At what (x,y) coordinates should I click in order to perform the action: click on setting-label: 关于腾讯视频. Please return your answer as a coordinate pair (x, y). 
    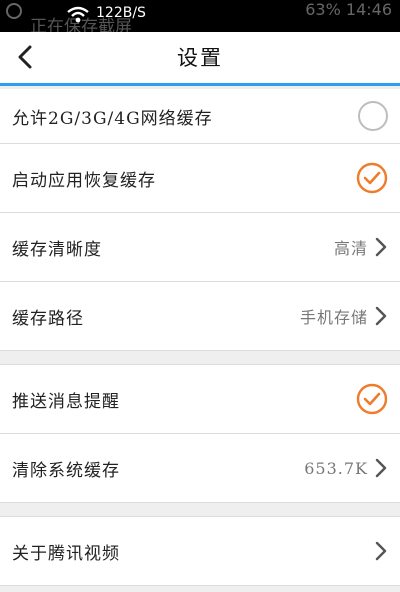
    Looking at the image, I should click on (66, 553).